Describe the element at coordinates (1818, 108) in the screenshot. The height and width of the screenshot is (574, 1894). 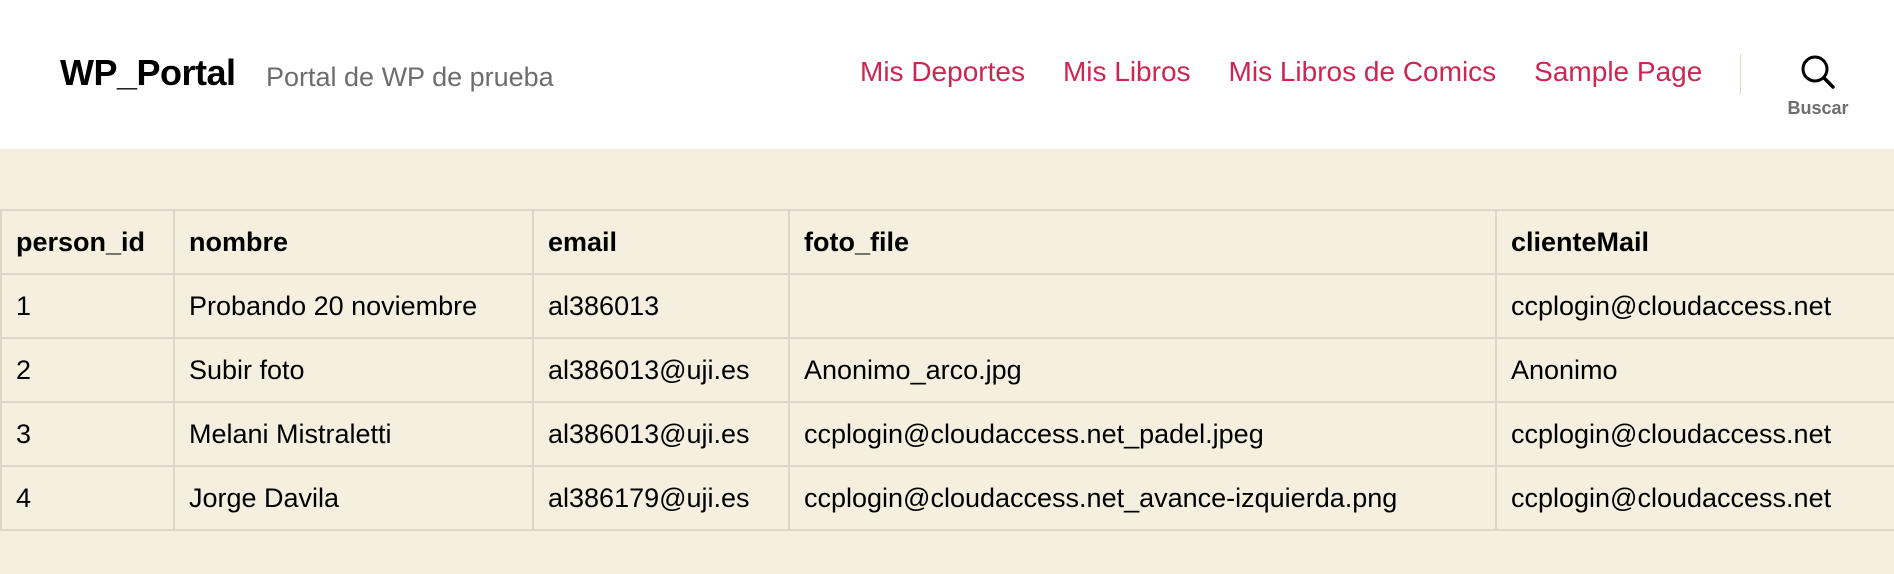
I see `search-label: Buscar` at that location.